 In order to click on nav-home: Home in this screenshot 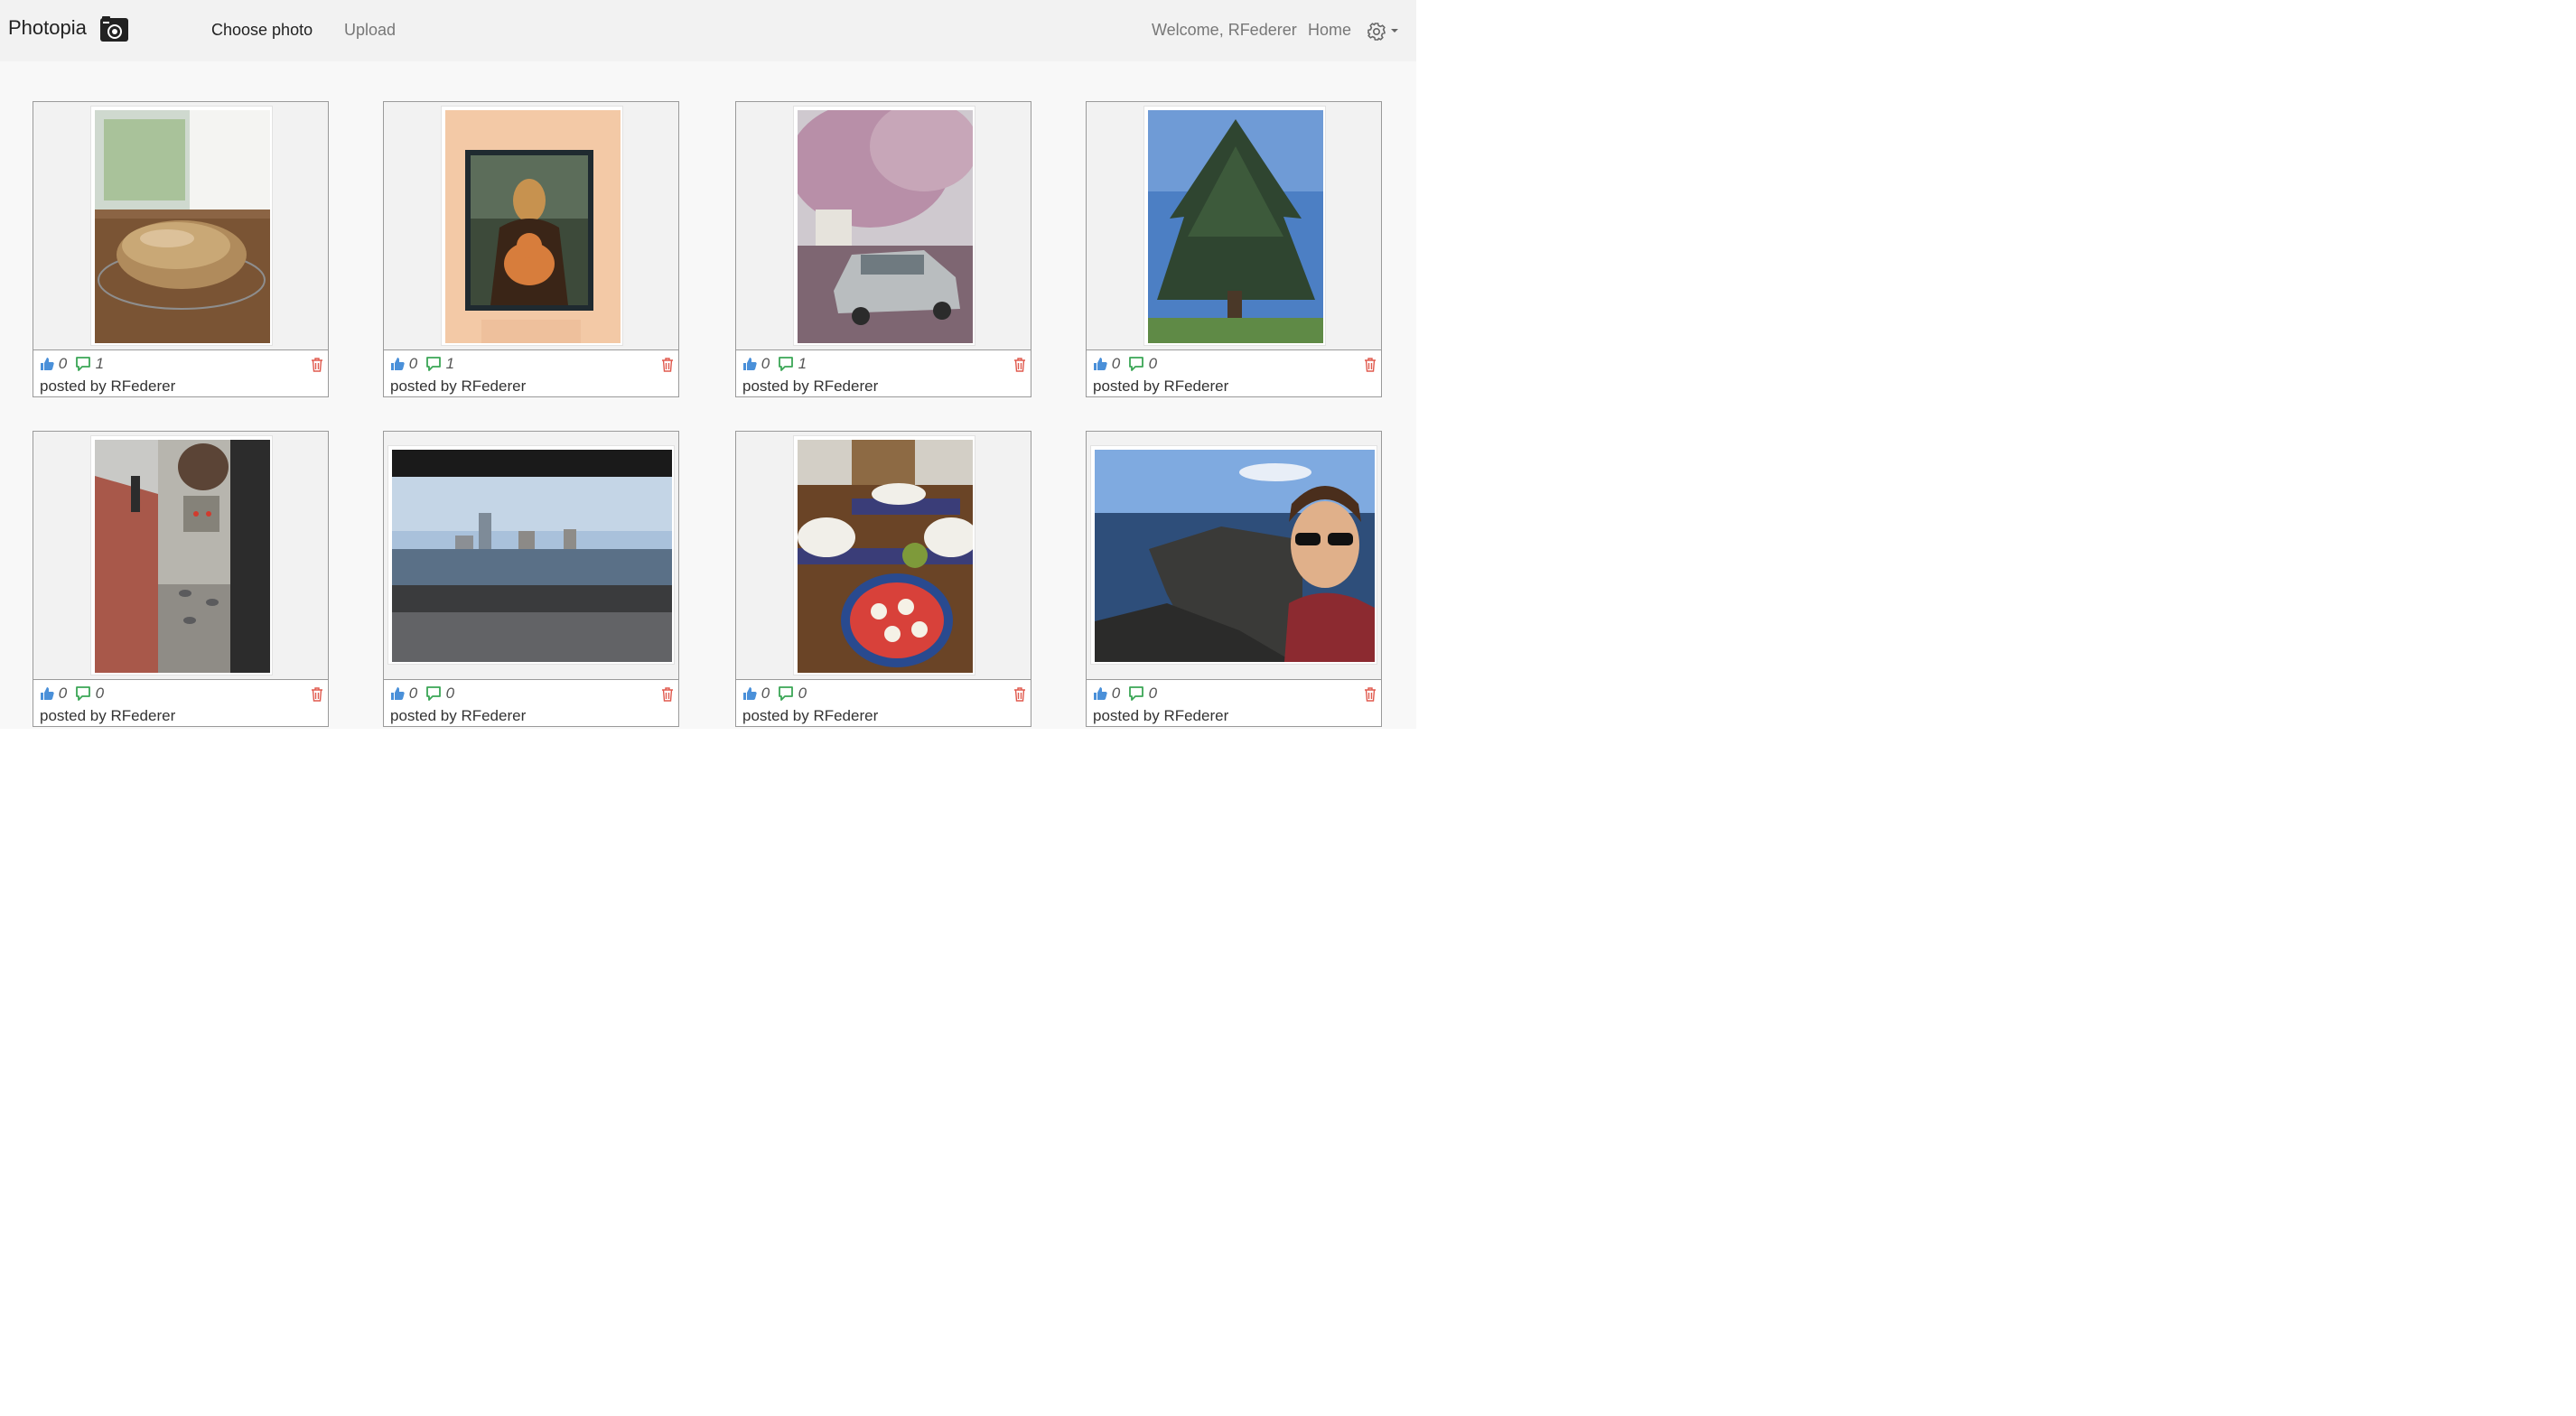, I will do `click(1329, 30)`.